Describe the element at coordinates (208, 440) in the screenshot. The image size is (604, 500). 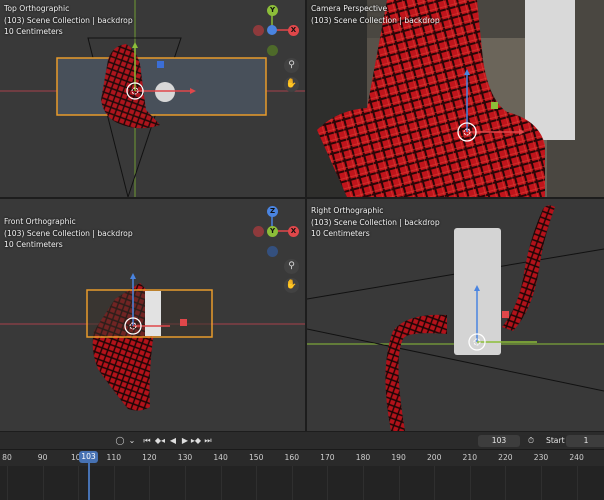
I see `jump-end-icon: ⏭` at that location.